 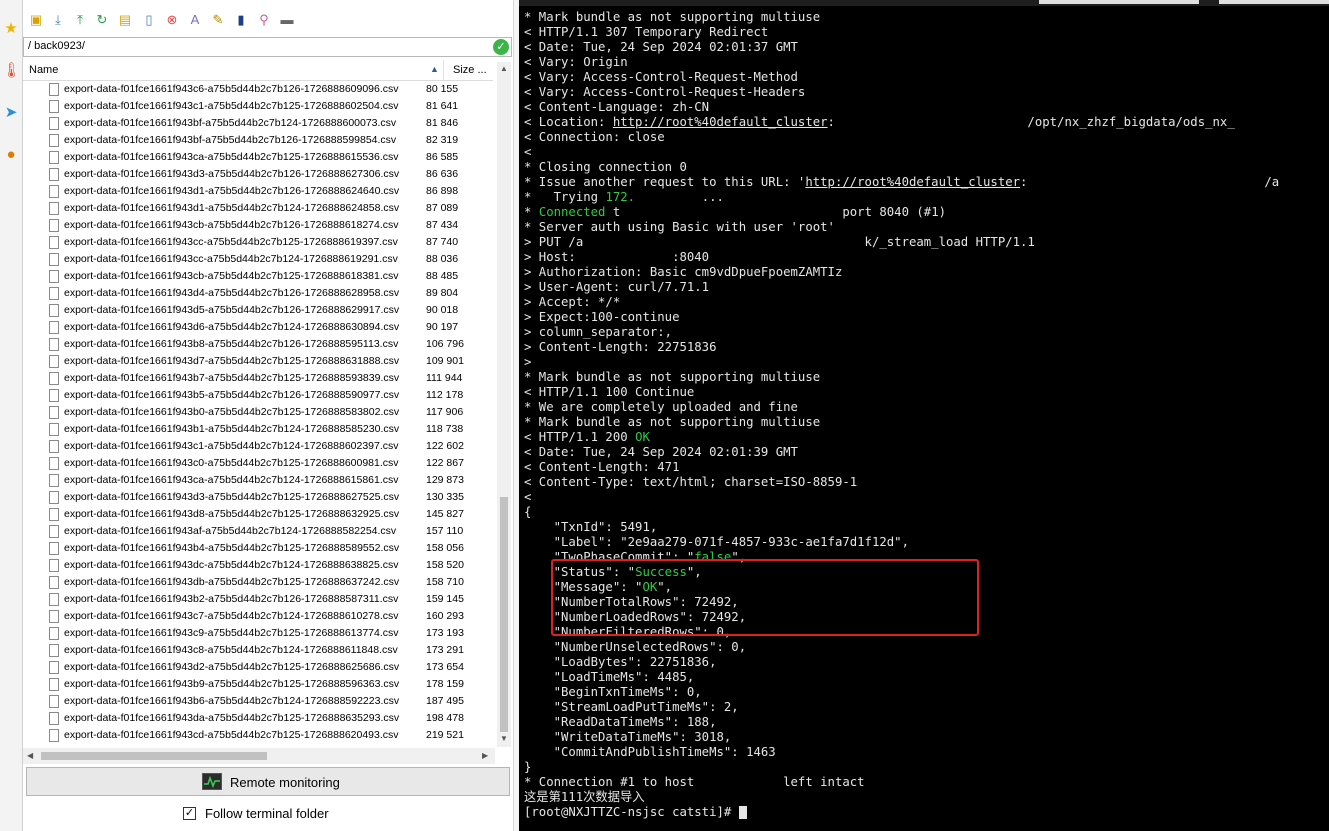 What do you see at coordinates (287, 20) in the screenshot?
I see `terminal-icon: ▬` at bounding box center [287, 20].